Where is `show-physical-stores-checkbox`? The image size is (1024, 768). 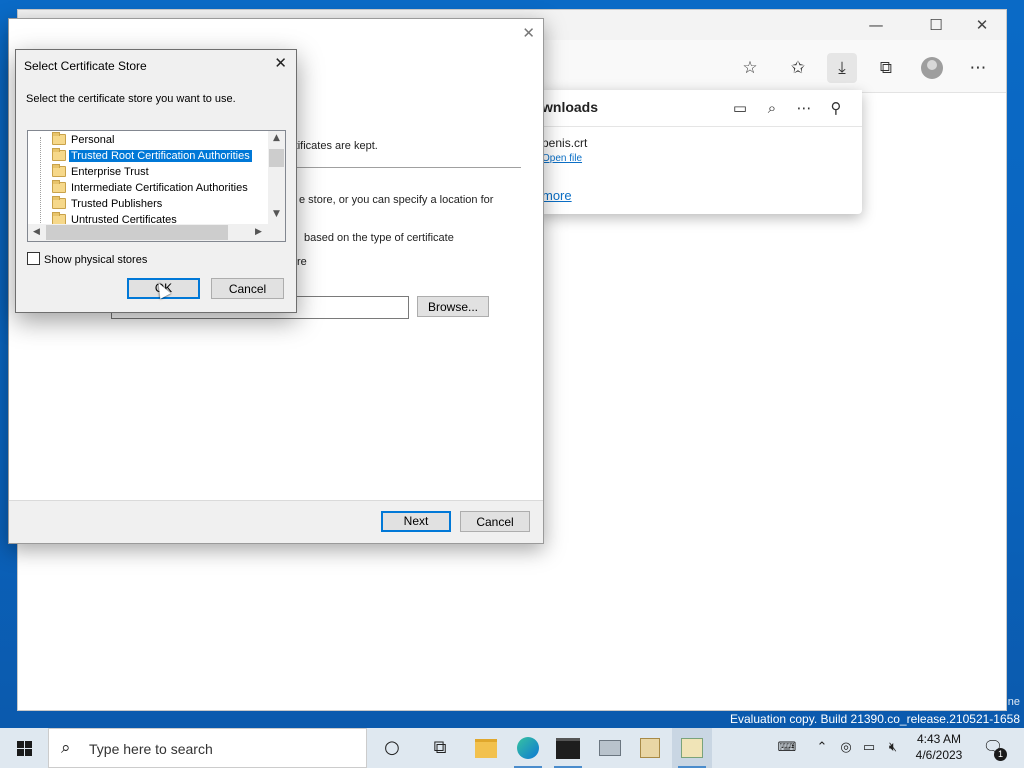 show-physical-stores-checkbox is located at coordinates (33, 258).